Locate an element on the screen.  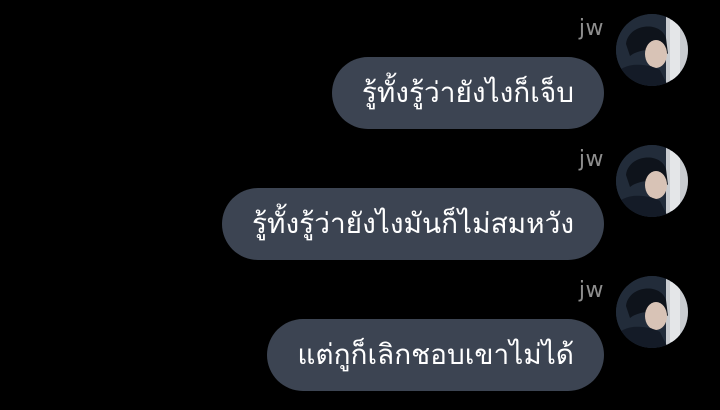
message-bubble: รู้ทั้งรู้ว่ายังไงมันก็ไม่สมหวัง is located at coordinates (413, 224).